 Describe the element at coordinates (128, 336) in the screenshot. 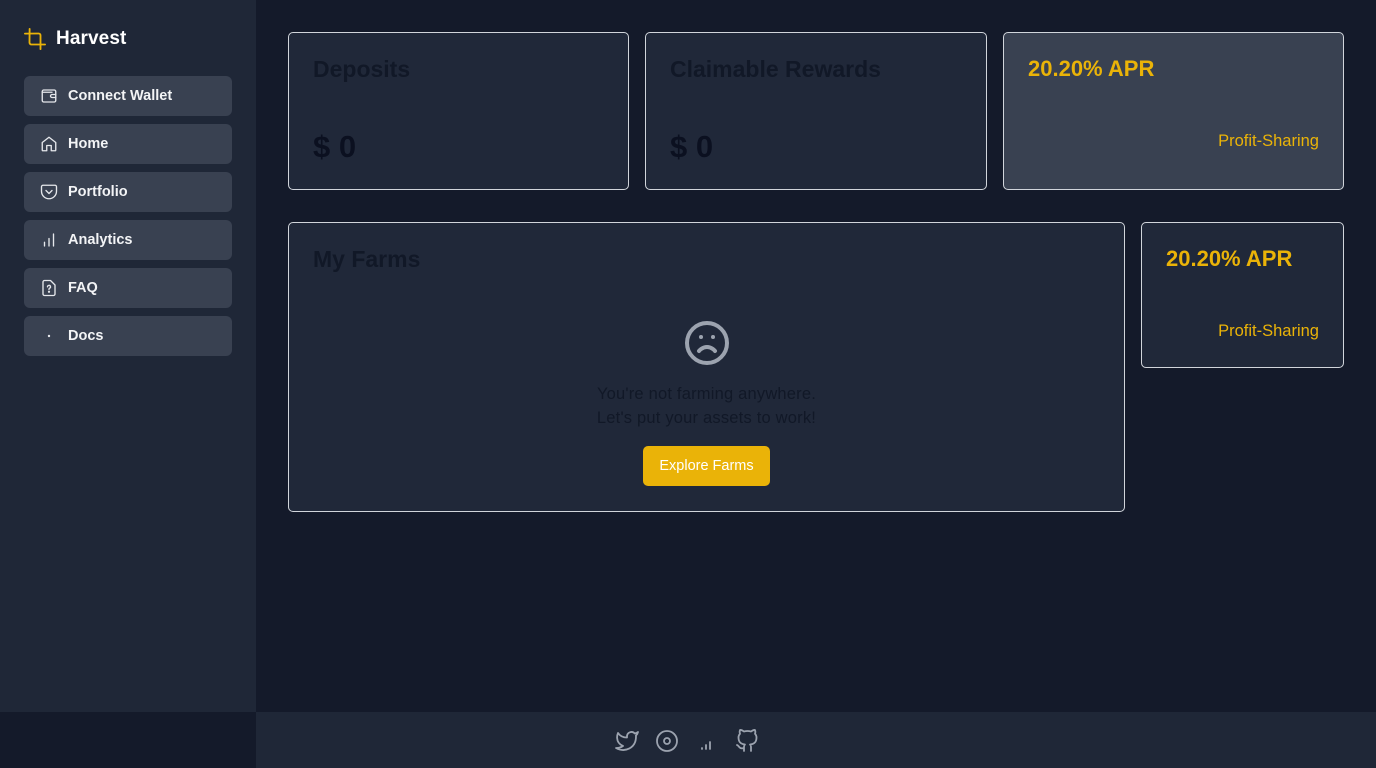

I see `sidebar-item-docs: Docs` at that location.